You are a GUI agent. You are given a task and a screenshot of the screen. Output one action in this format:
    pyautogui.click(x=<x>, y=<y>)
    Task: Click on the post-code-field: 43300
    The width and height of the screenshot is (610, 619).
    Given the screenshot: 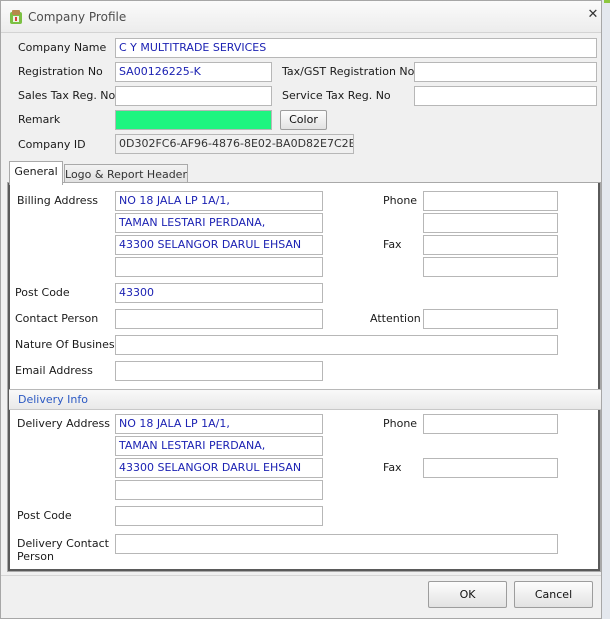 What is the action you would take?
    pyautogui.click(x=219, y=293)
    